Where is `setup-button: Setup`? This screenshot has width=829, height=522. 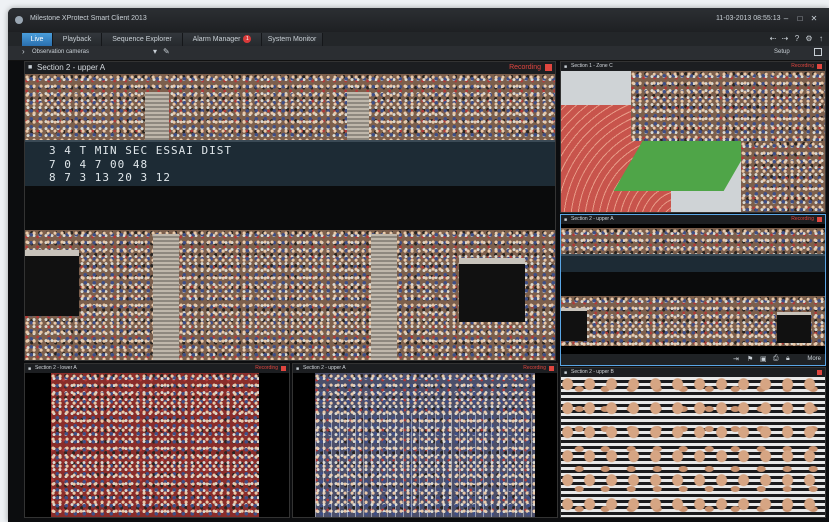 setup-button: Setup is located at coordinates (782, 52).